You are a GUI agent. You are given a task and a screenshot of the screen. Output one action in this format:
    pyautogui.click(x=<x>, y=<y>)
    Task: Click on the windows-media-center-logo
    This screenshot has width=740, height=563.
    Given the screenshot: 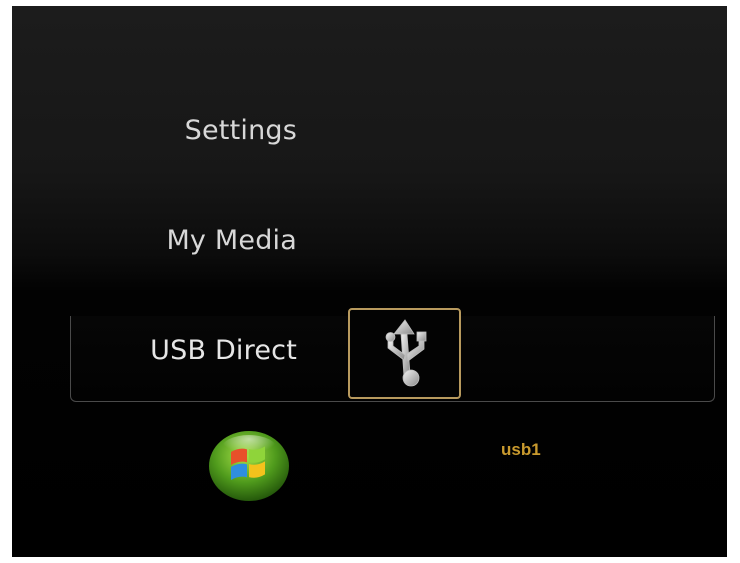 What is the action you would take?
    pyautogui.click(x=249, y=466)
    